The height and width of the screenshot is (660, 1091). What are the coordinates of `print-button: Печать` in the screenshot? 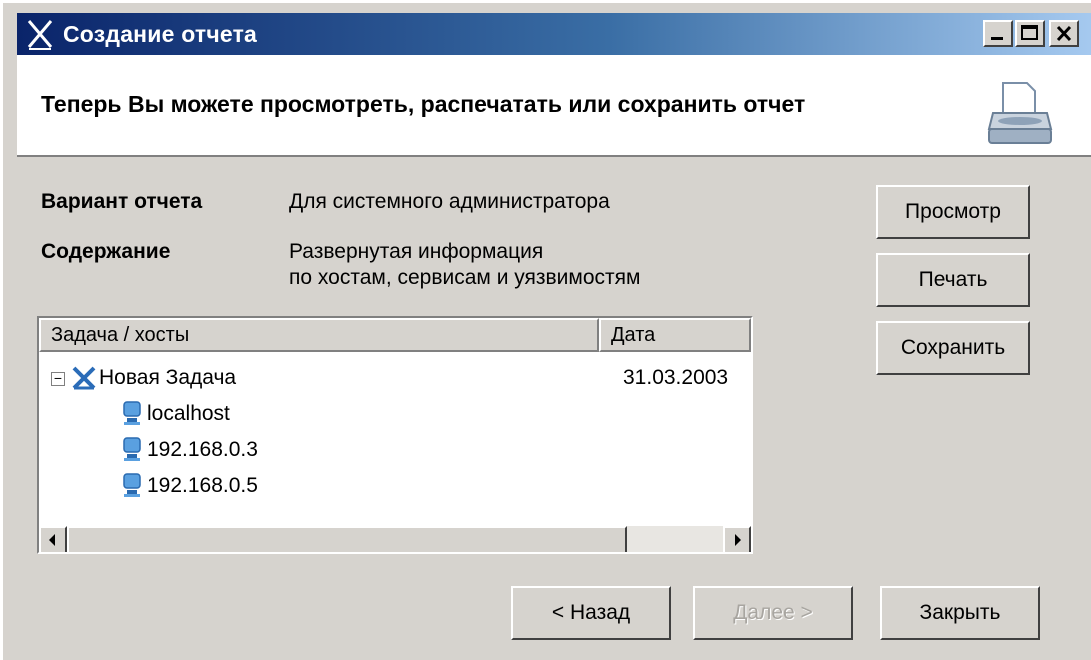 It's located at (953, 280).